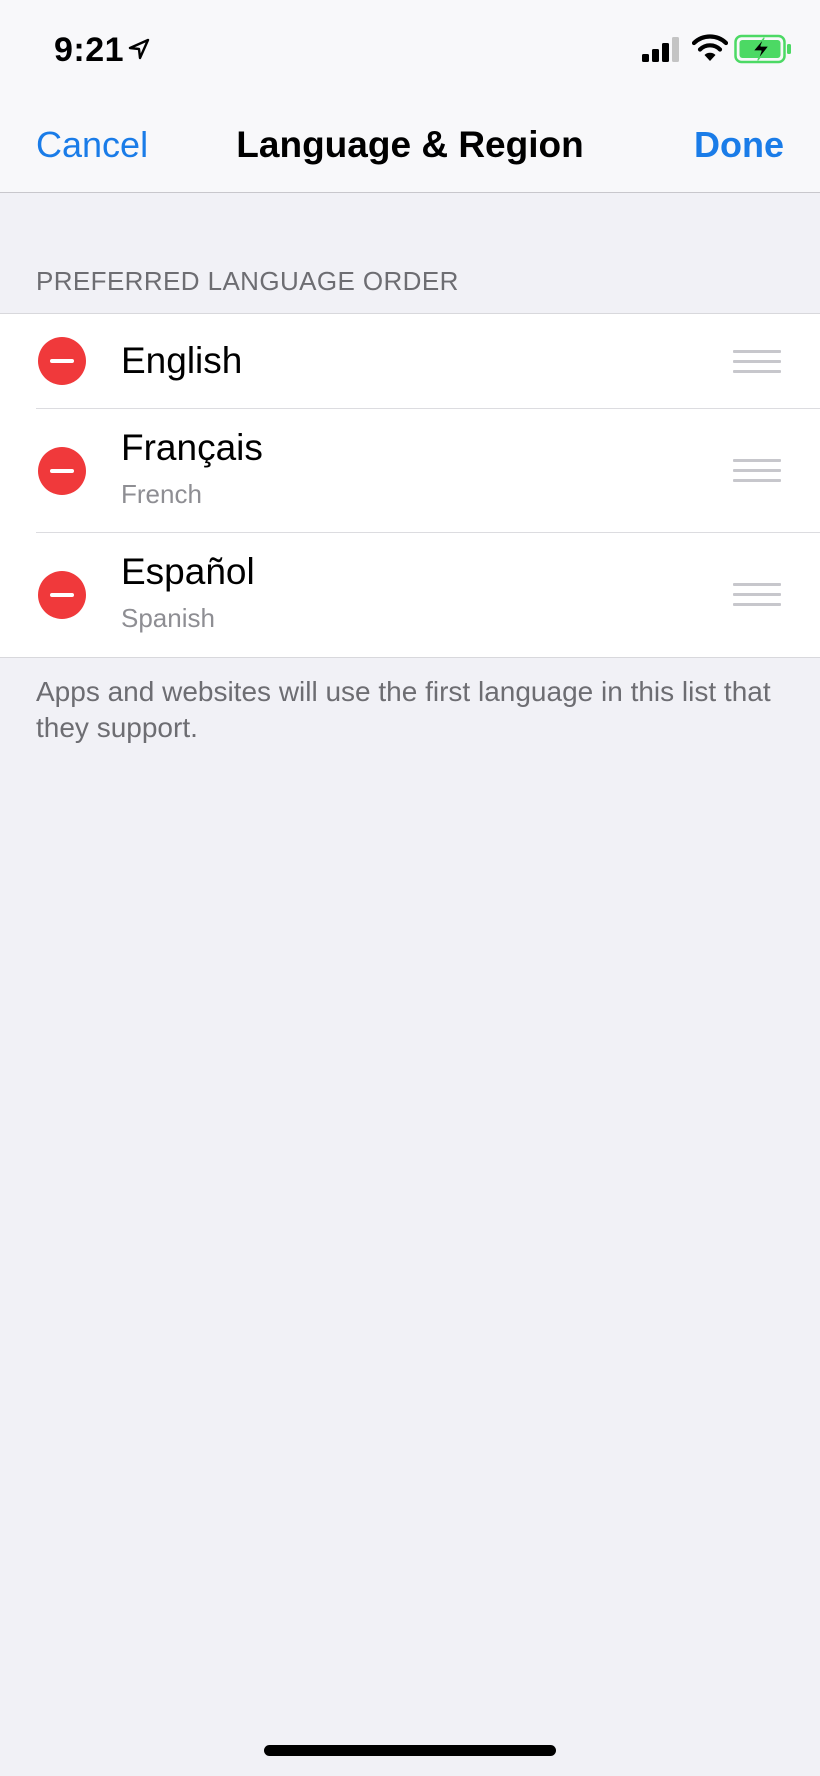  What do you see at coordinates (139, 49) in the screenshot?
I see `location-arrow-icon` at bounding box center [139, 49].